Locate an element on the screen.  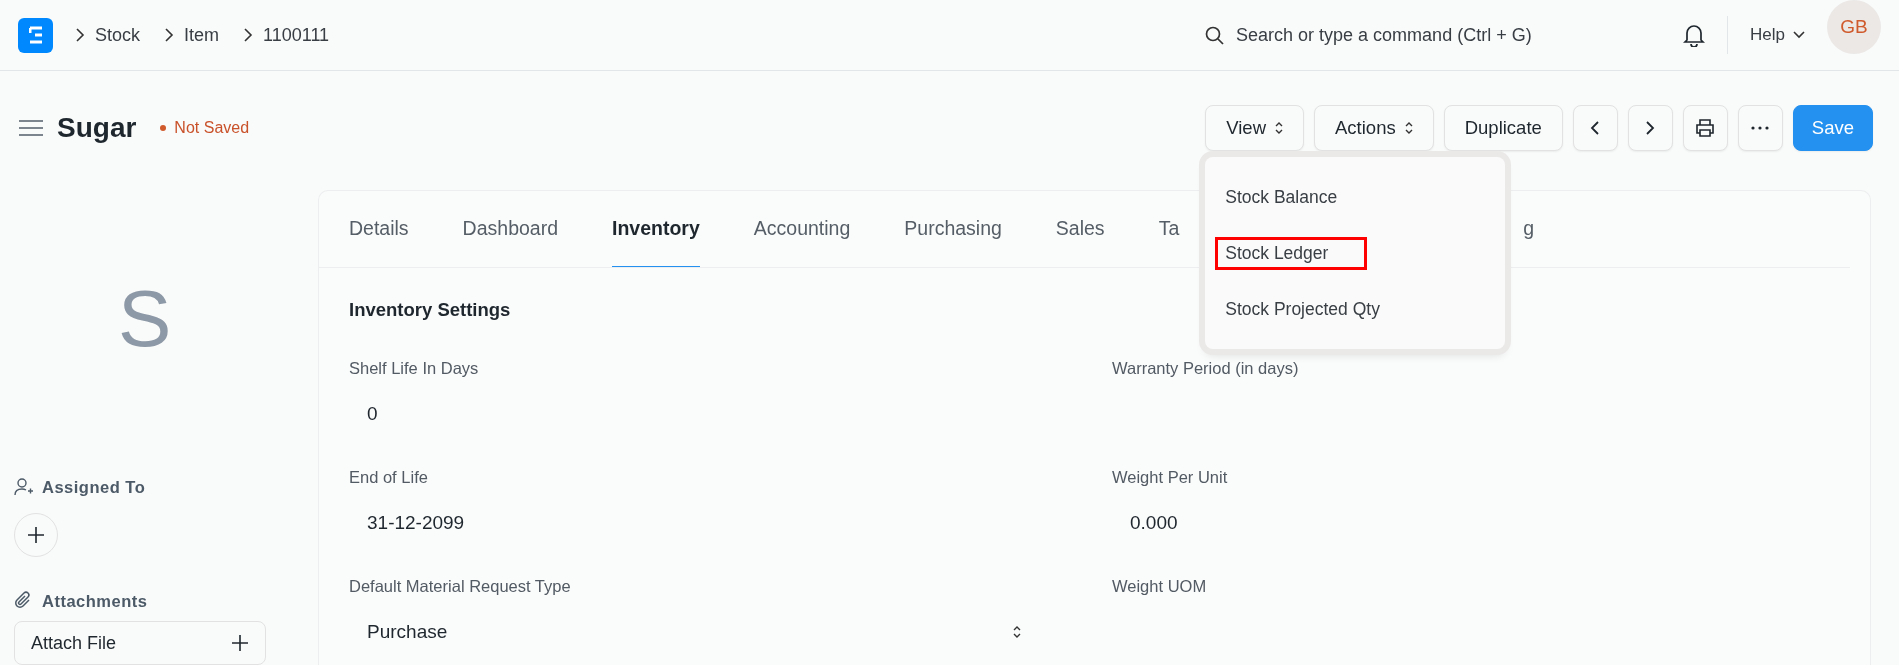
more-icon is located at coordinates (1760, 128).